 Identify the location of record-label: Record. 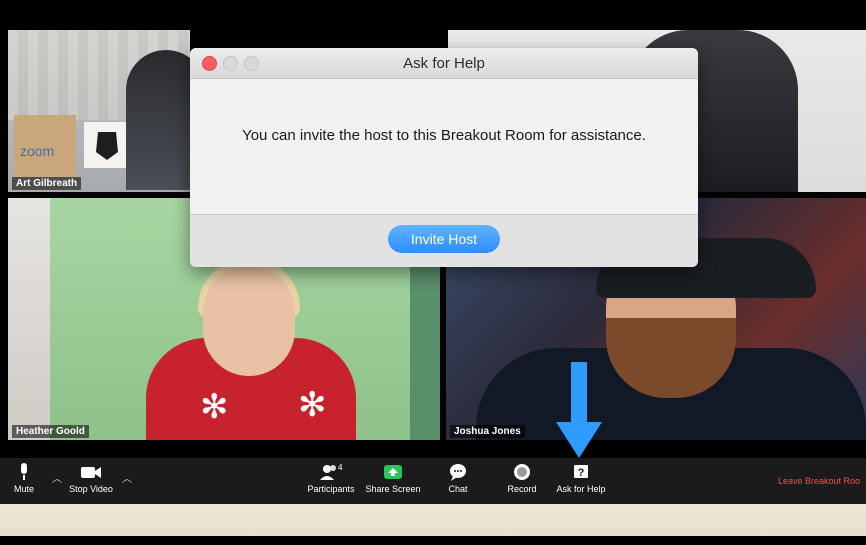
(522, 489).